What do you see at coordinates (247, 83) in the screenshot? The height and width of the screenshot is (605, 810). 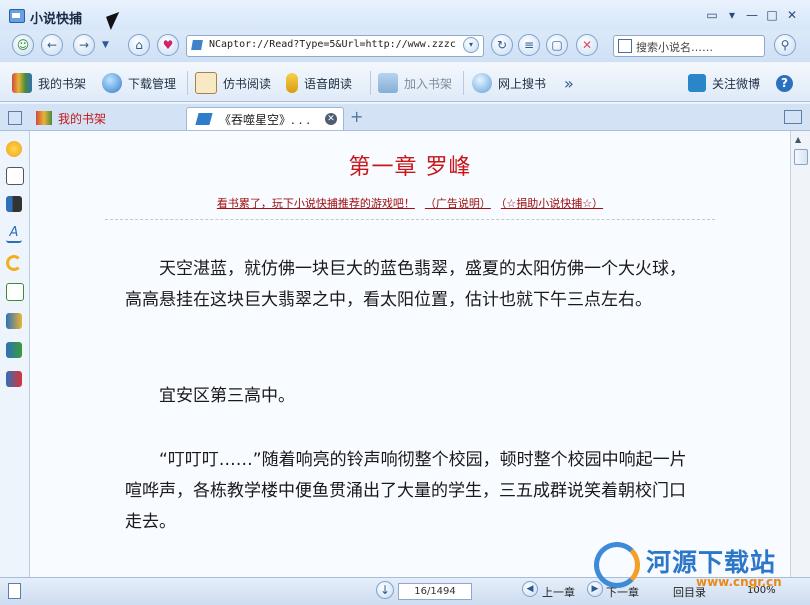 I see `toolbar-label: 仿书阅读` at bounding box center [247, 83].